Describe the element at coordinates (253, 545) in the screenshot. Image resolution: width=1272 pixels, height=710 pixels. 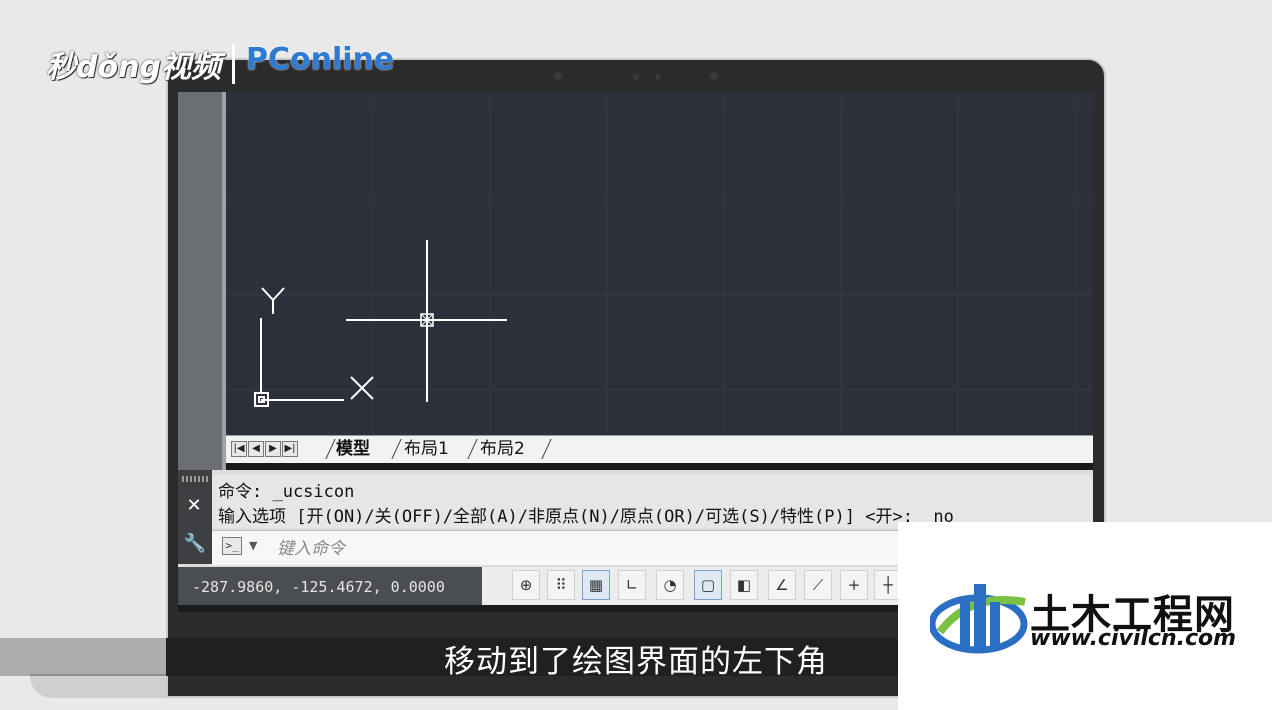
I see `chevron-down-icon: ▼` at that location.